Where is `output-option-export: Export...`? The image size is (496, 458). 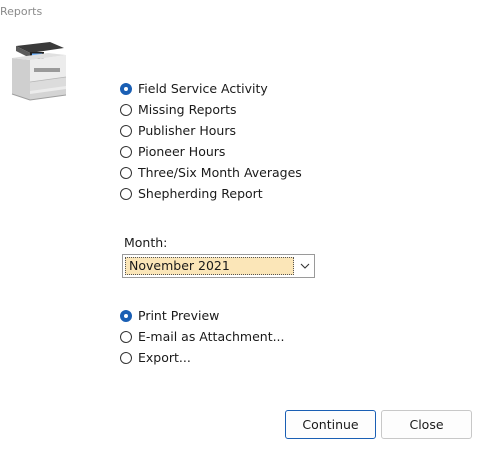
output-option-export: Export... is located at coordinates (202, 357).